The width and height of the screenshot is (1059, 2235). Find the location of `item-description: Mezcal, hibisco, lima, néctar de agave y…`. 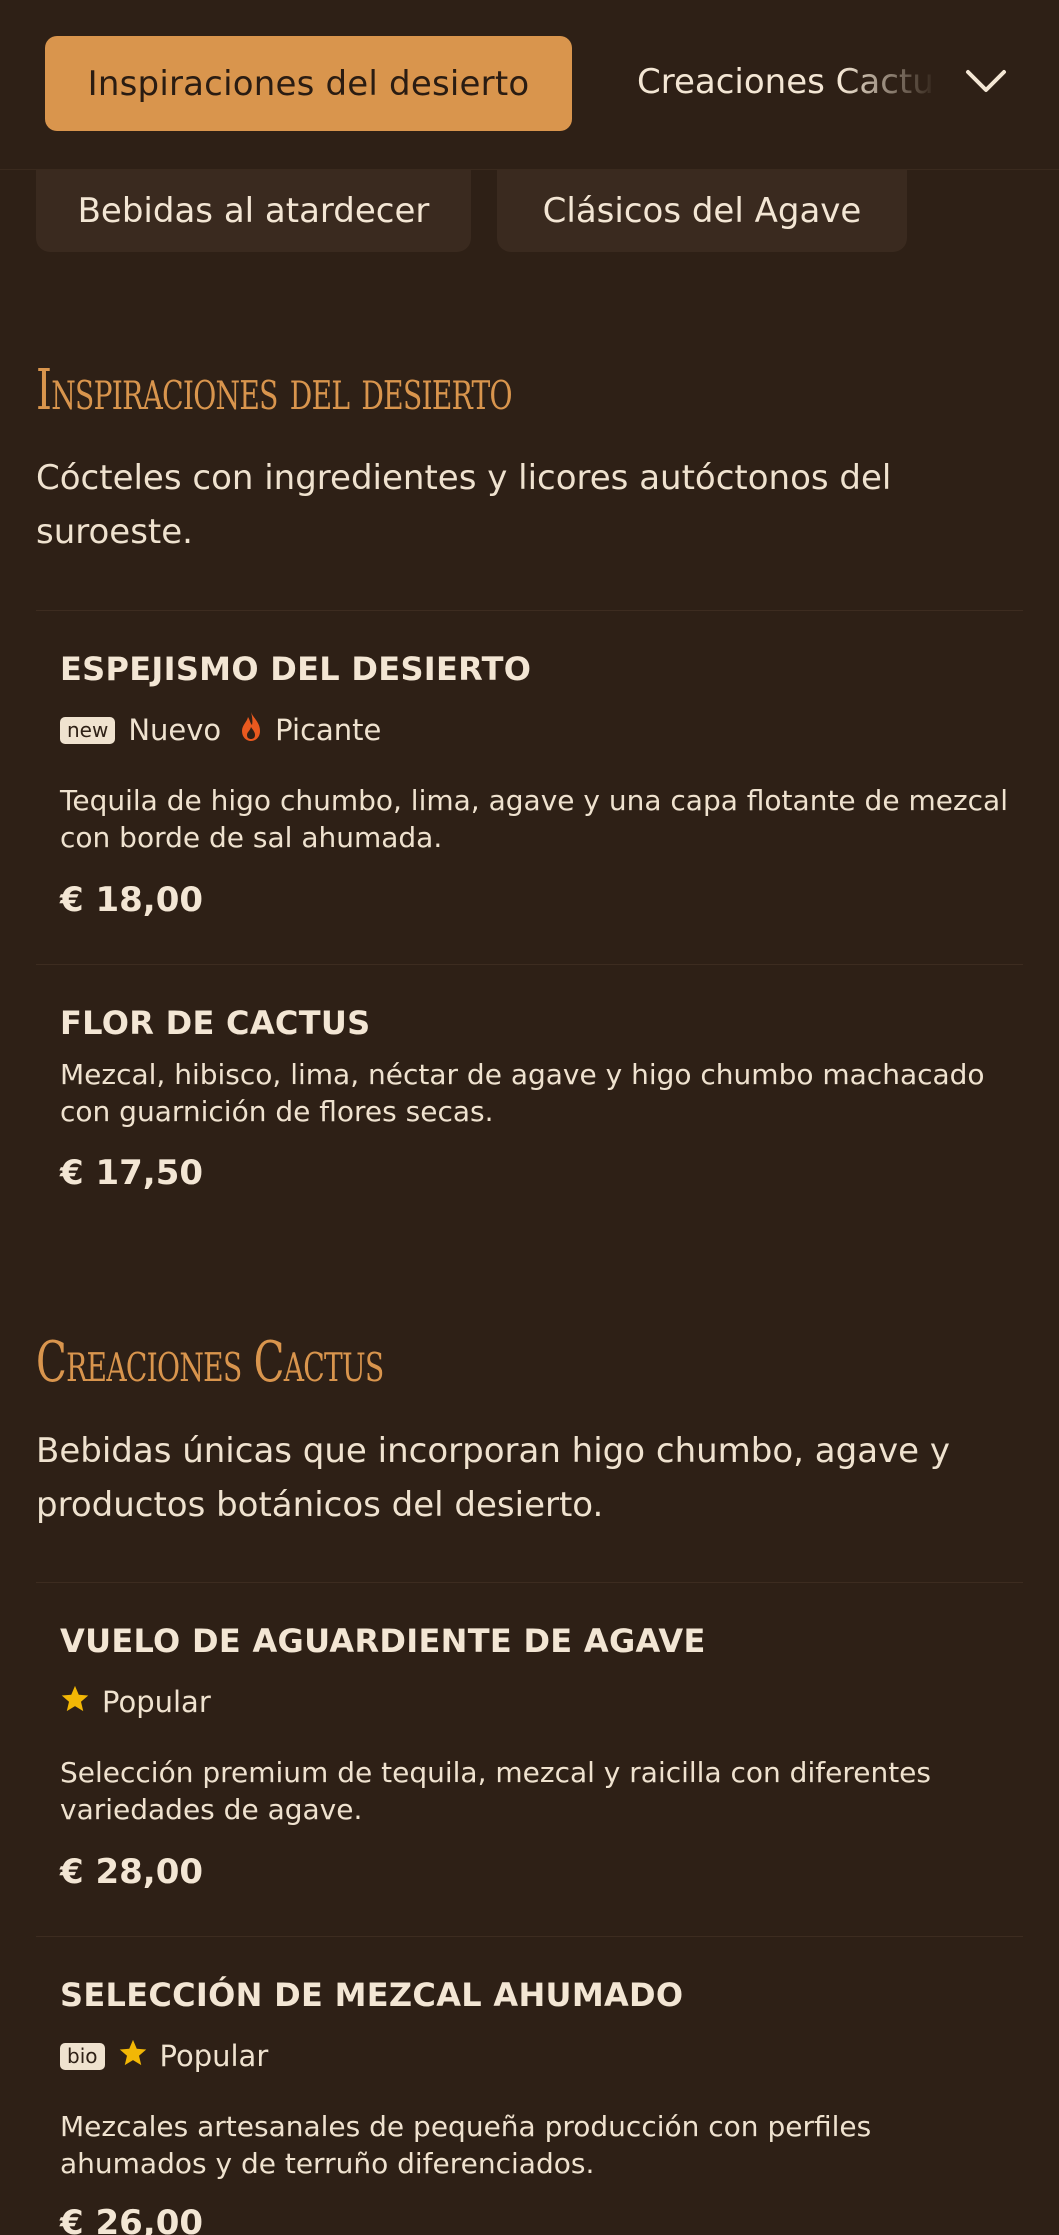

item-description: Mezcal, hibisco, lima, néctar de agave y… is located at coordinates (522, 1093).